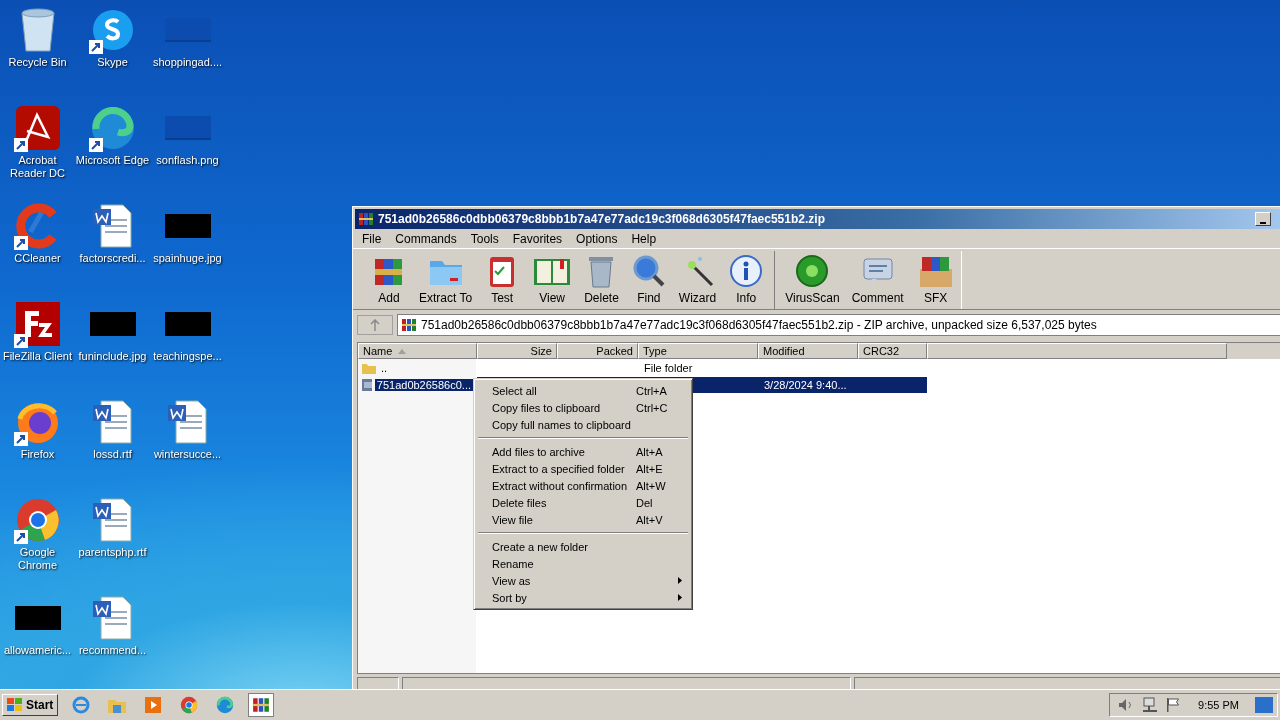  What do you see at coordinates (37, 55) in the screenshot?
I see `desktop-icon: Recycle Bin` at bounding box center [37, 55].